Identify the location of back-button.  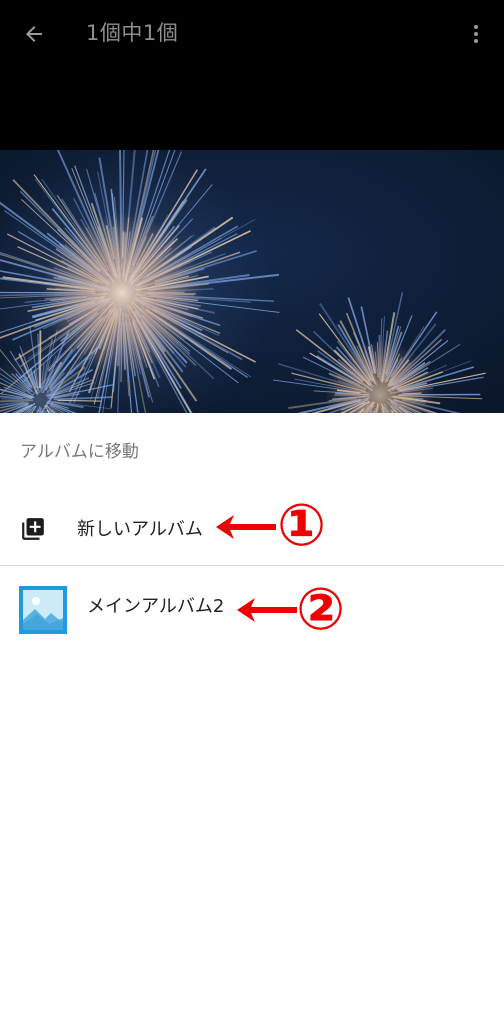
(34, 34).